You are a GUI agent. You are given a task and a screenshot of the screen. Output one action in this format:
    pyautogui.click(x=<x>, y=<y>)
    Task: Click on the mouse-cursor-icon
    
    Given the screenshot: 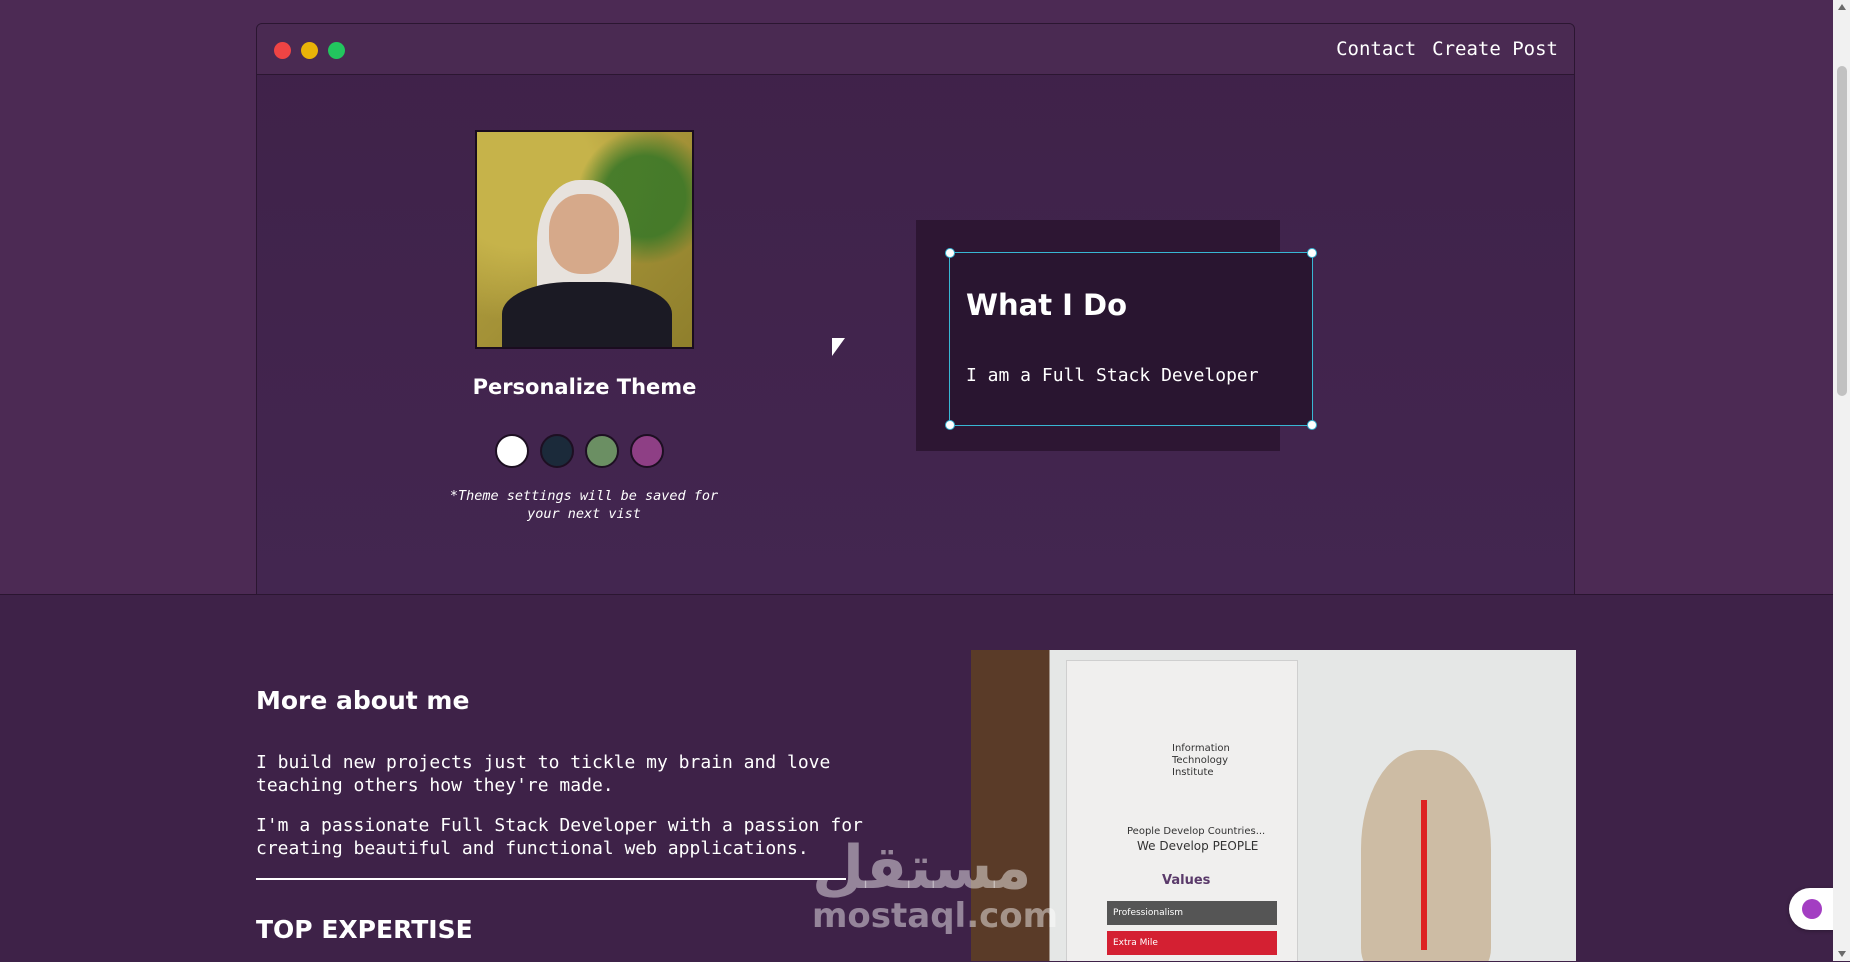 What is the action you would take?
    pyautogui.click(x=838, y=347)
    